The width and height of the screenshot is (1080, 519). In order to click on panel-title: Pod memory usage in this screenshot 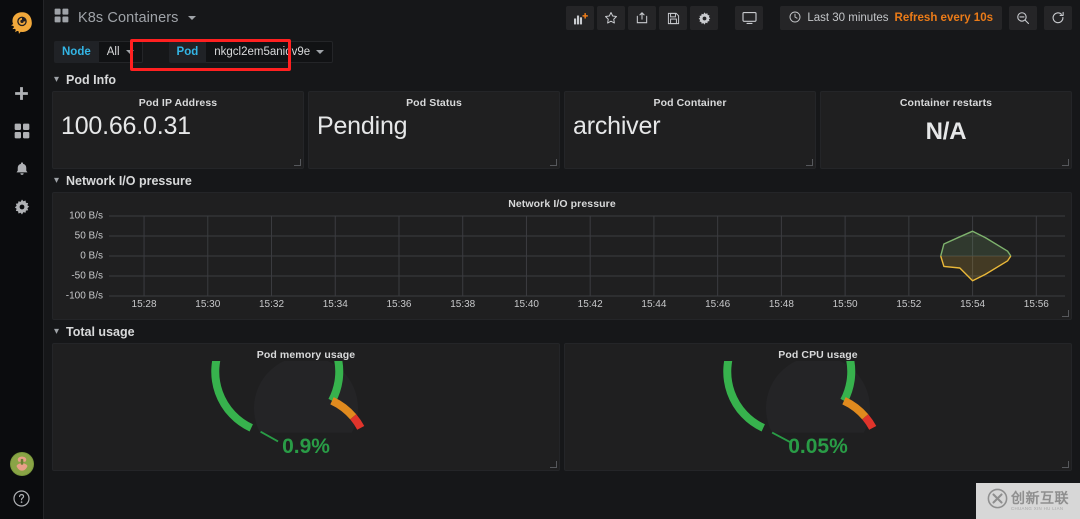, I will do `click(306, 355)`.